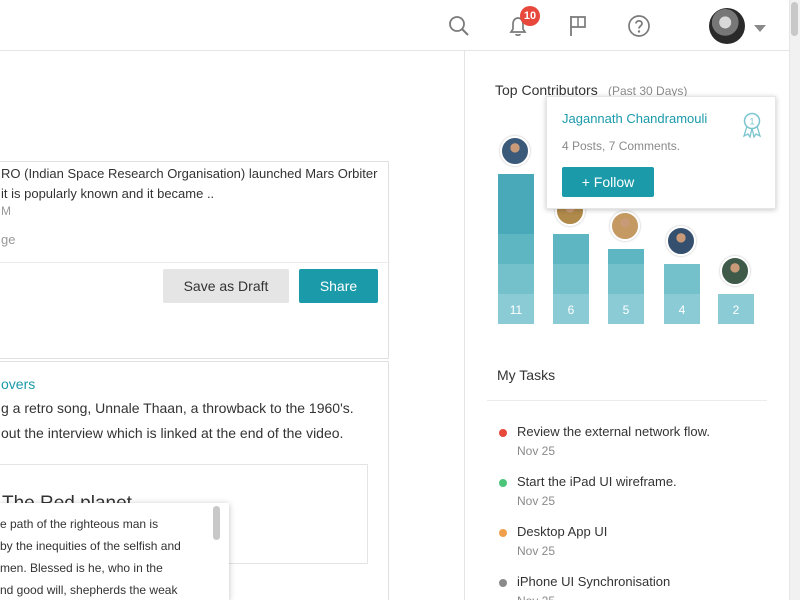  What do you see at coordinates (530, 16) in the screenshot?
I see `notification-badge: 10` at bounding box center [530, 16].